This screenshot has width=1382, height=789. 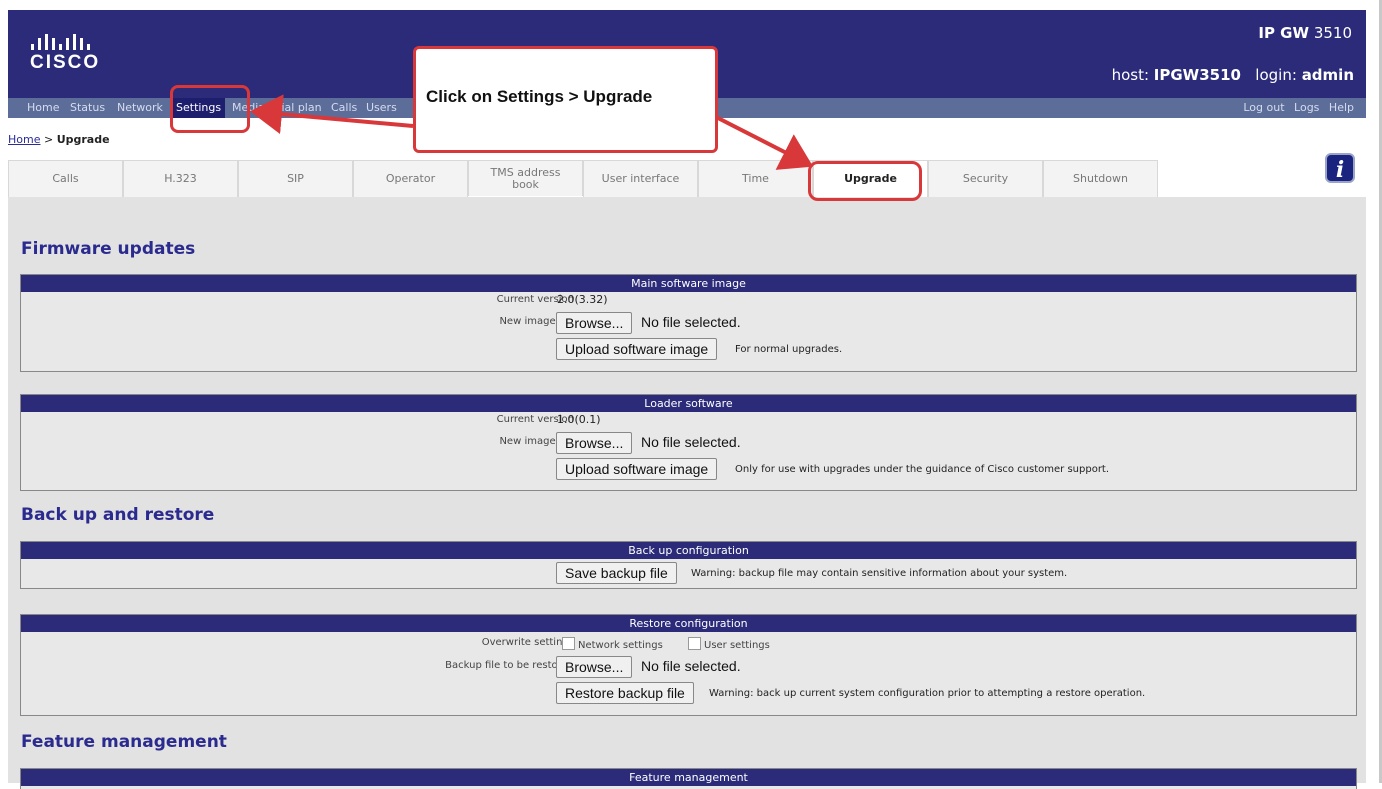 What do you see at coordinates (539, 96) in the screenshot?
I see `annotation-text: Click on Settings > Upgrade` at bounding box center [539, 96].